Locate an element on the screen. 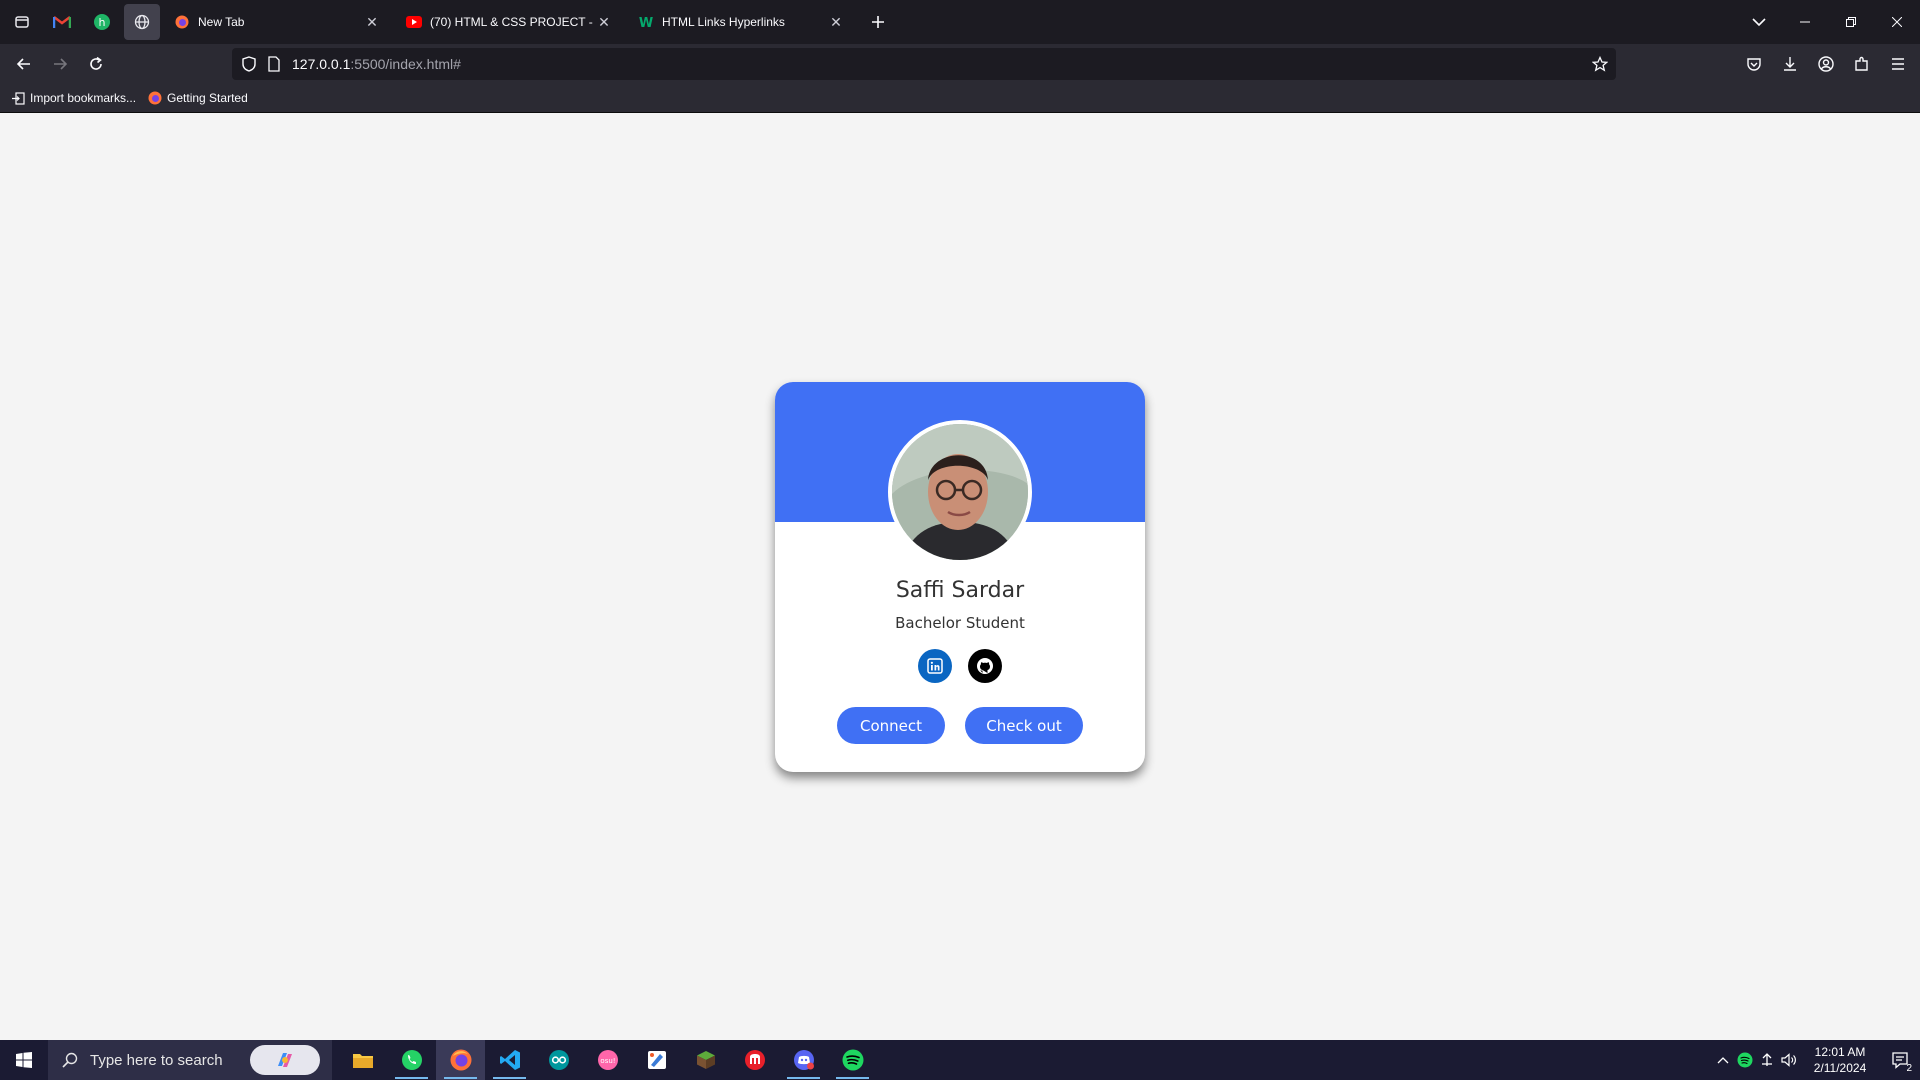  copilot-icon is located at coordinates (285, 1060).